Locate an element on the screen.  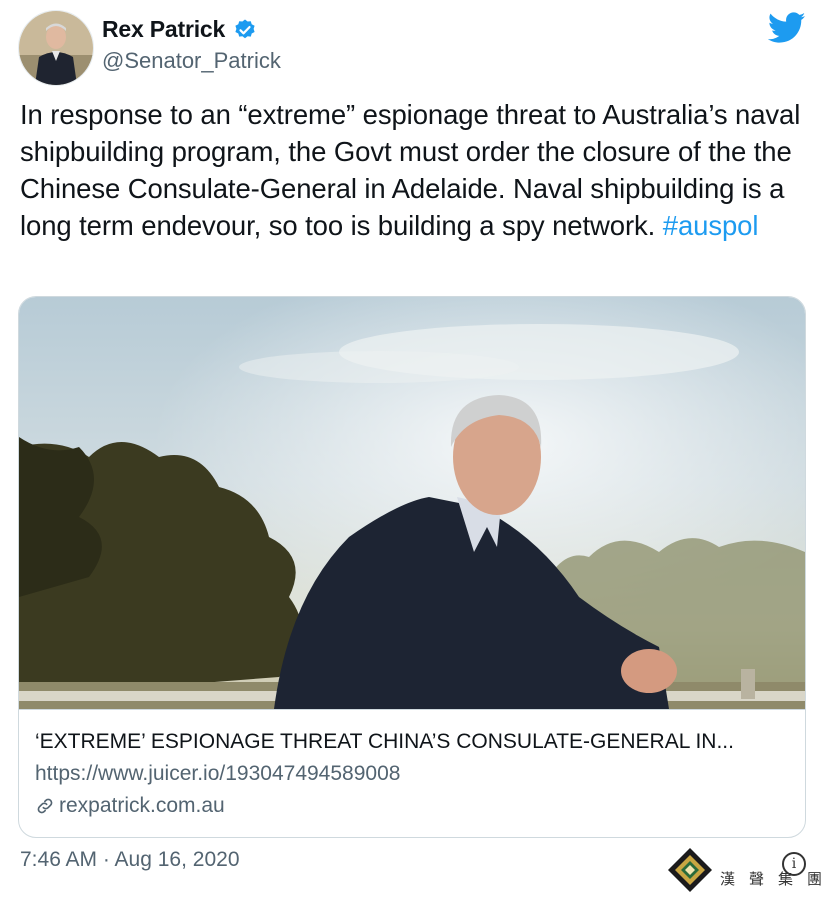
author-name-row: Rex Patrick is located at coordinates (179, 29).